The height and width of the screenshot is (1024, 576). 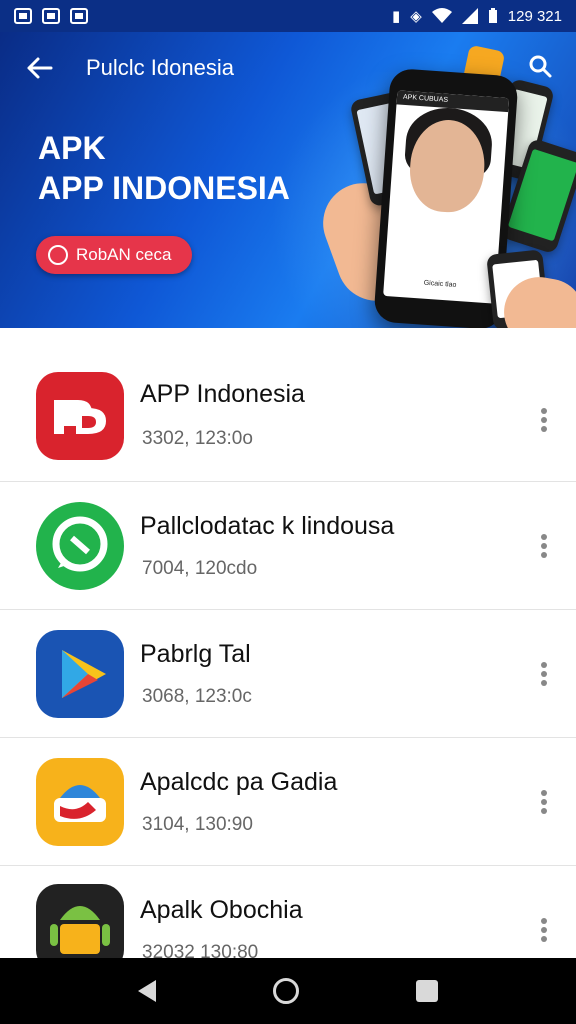 I want to click on arrow-left-icon, so click(x=40, y=68).